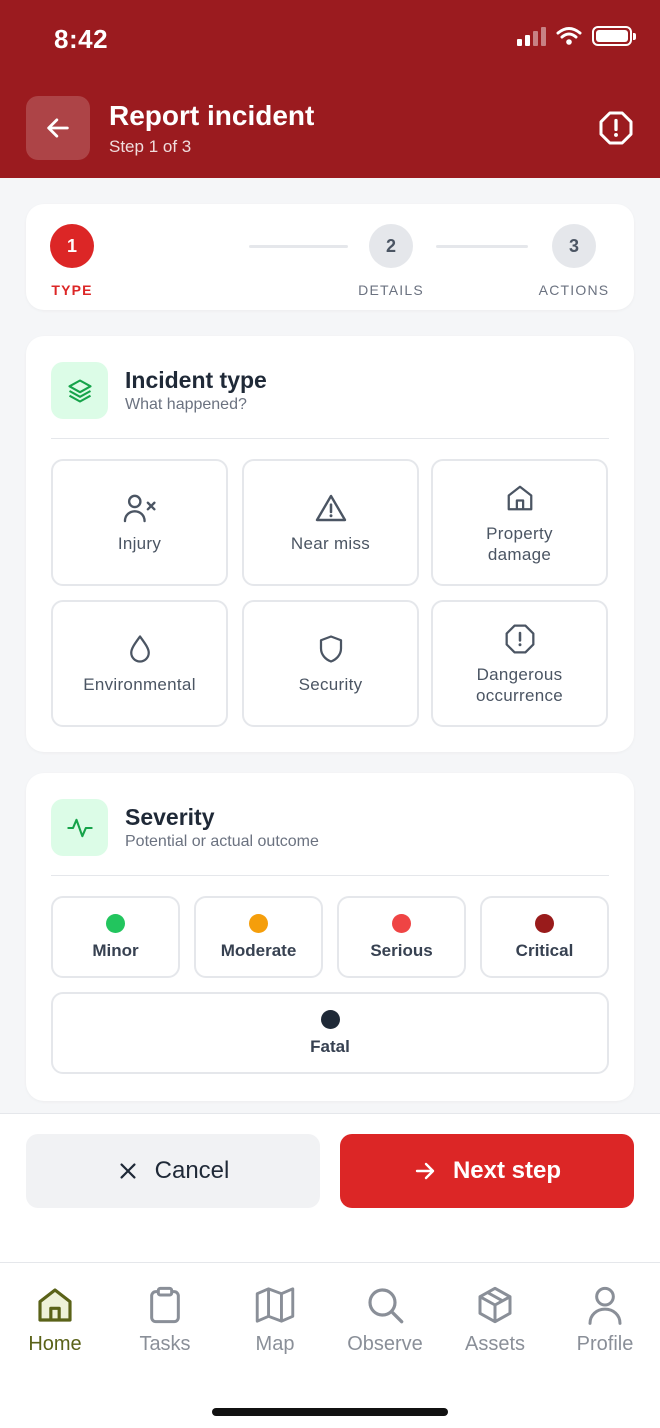 The image size is (660, 1428). I want to click on tile-label: Property damage, so click(519, 543).